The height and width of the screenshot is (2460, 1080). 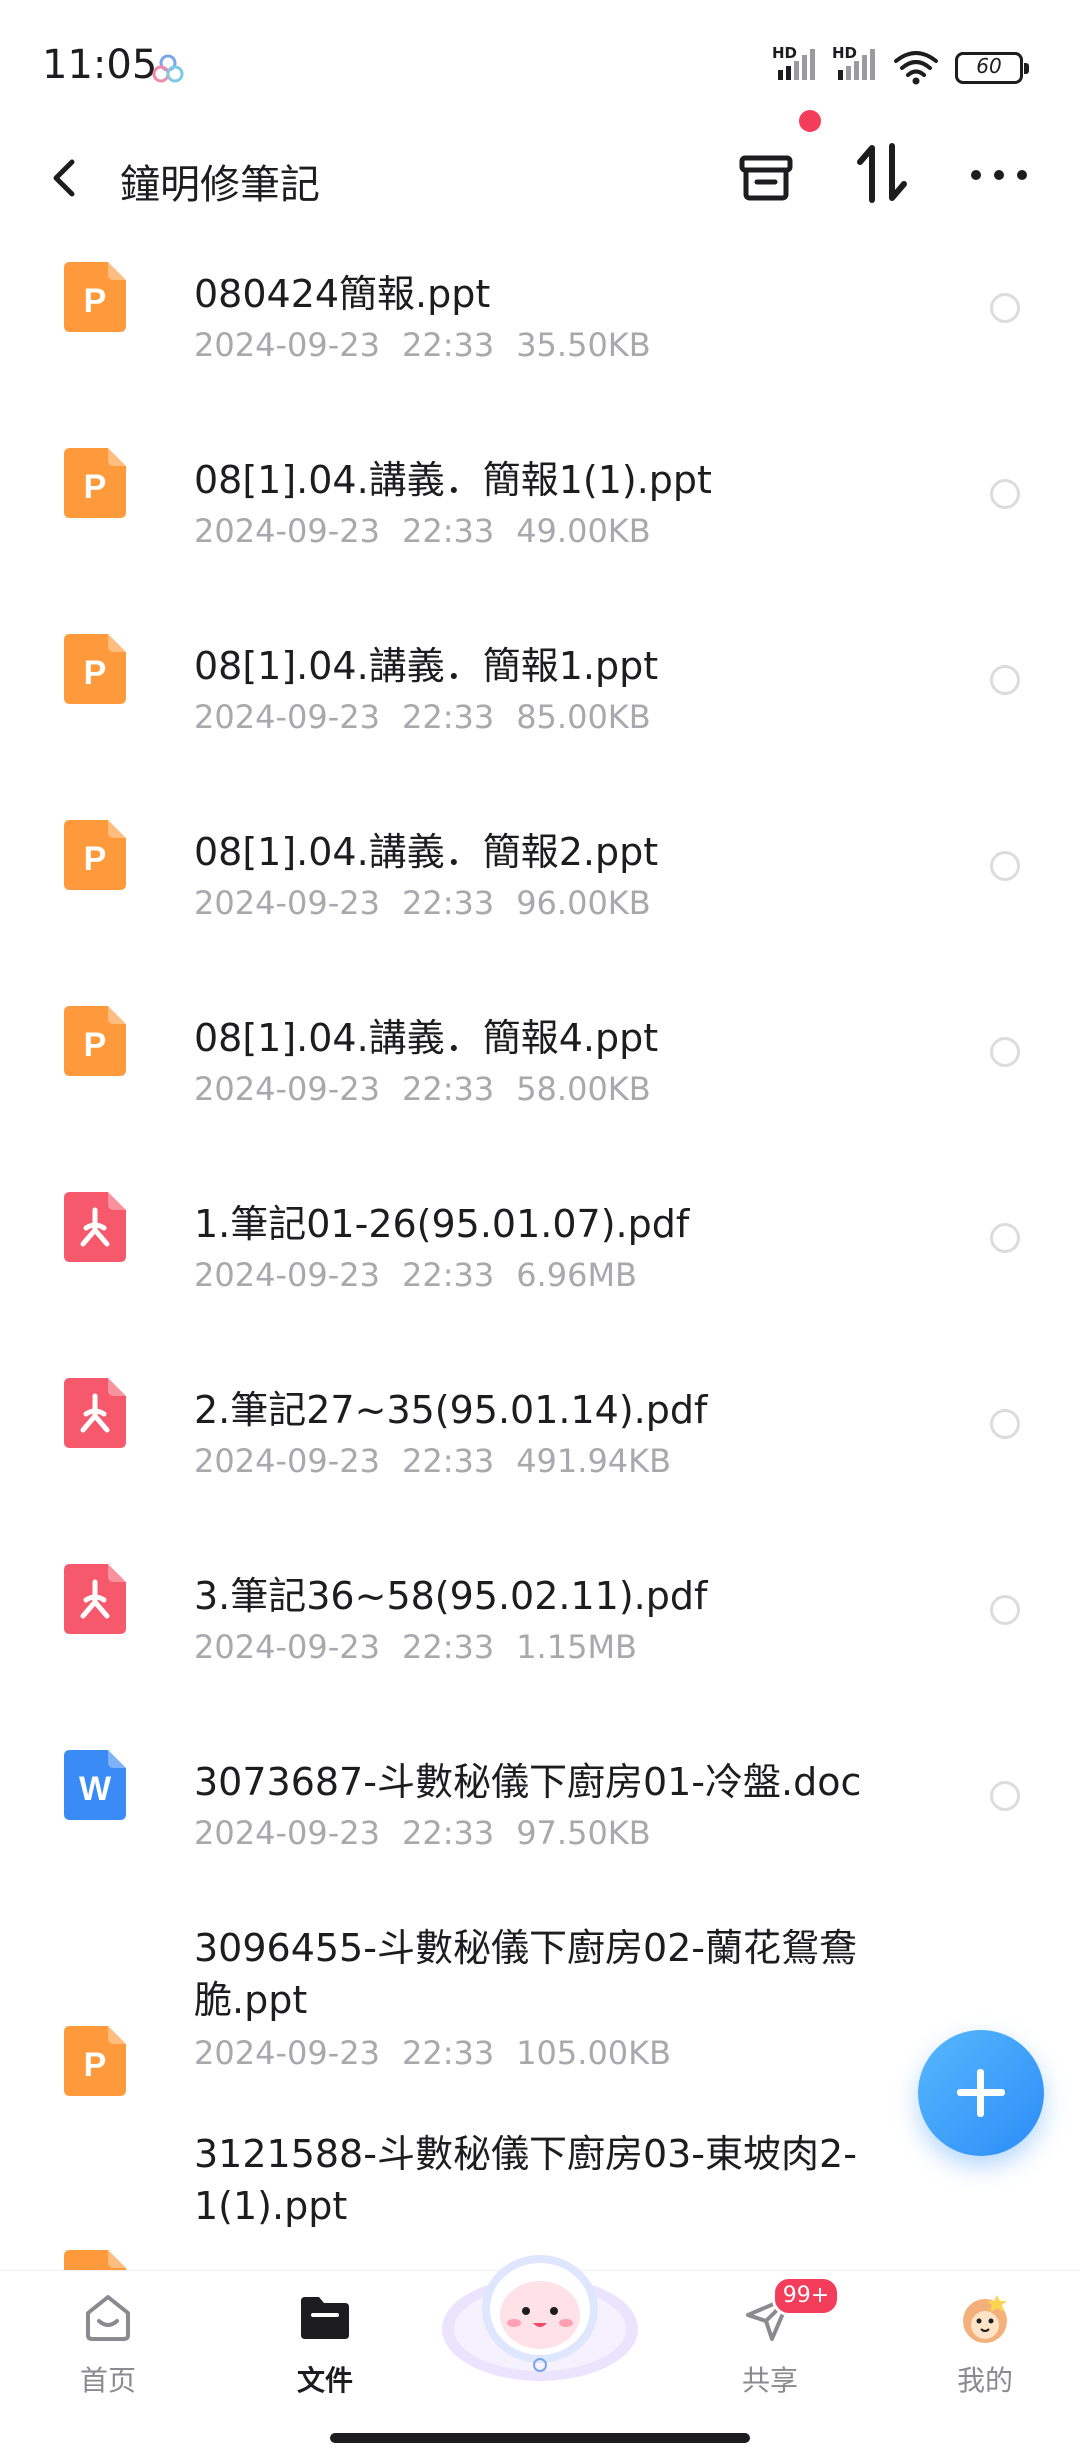 I want to click on file-size: 105.00KB, so click(x=594, y=2053).